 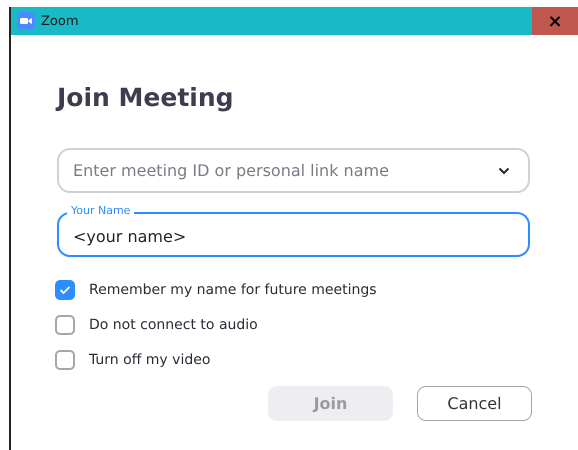 I want to click on window-title: Zoom, so click(x=60, y=21).